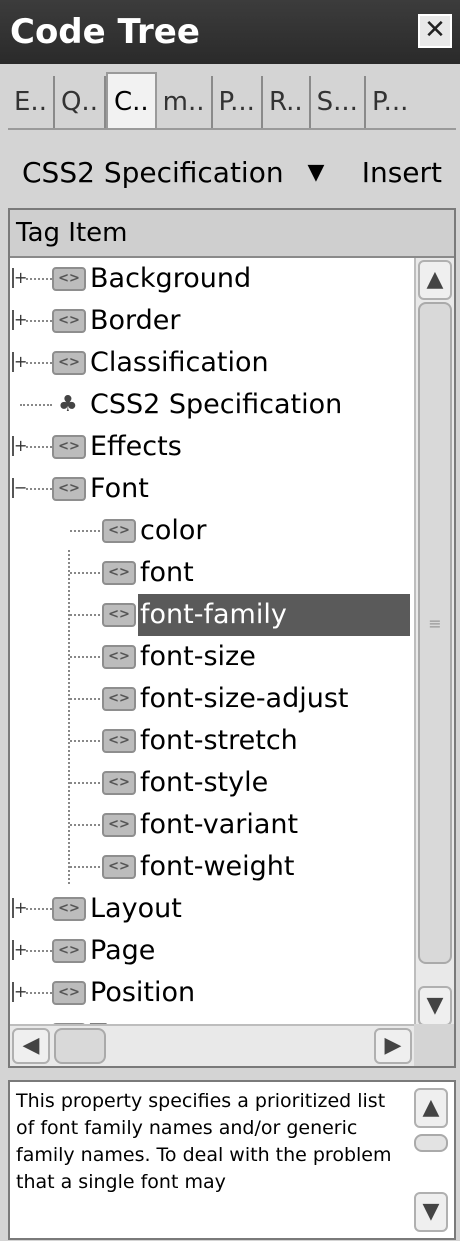 Image resolution: width=460 pixels, height=1241 pixels. I want to click on tree-item-label: font-size-adjust, so click(244, 698).